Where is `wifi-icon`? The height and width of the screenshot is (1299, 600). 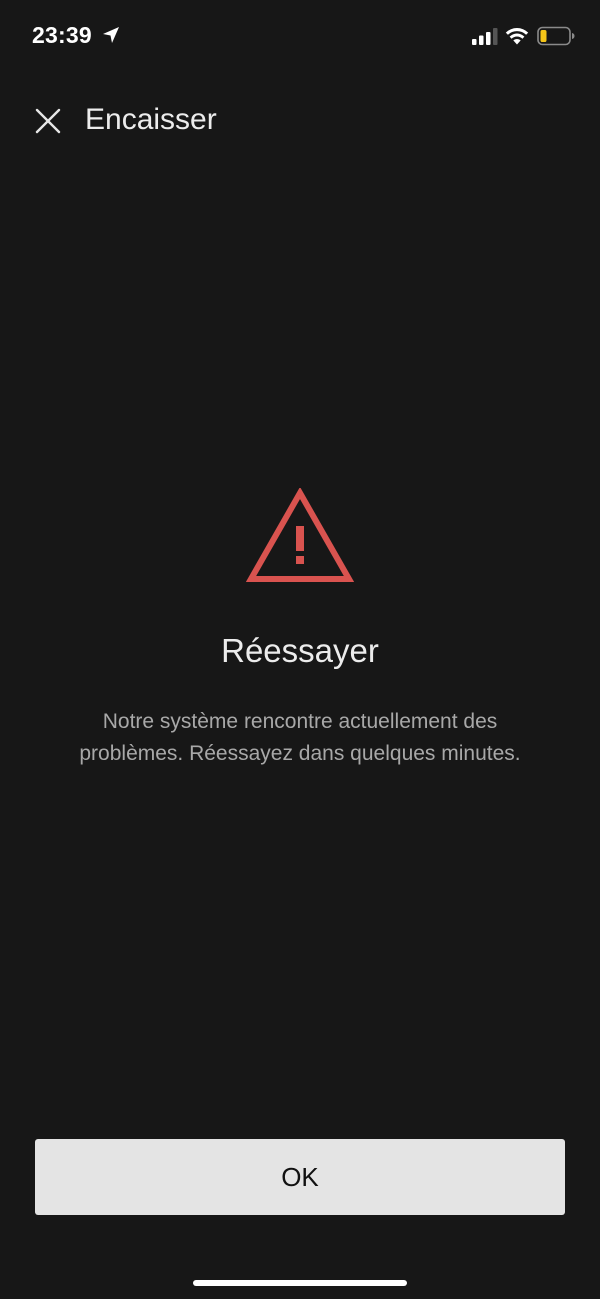
wifi-icon is located at coordinates (517, 36).